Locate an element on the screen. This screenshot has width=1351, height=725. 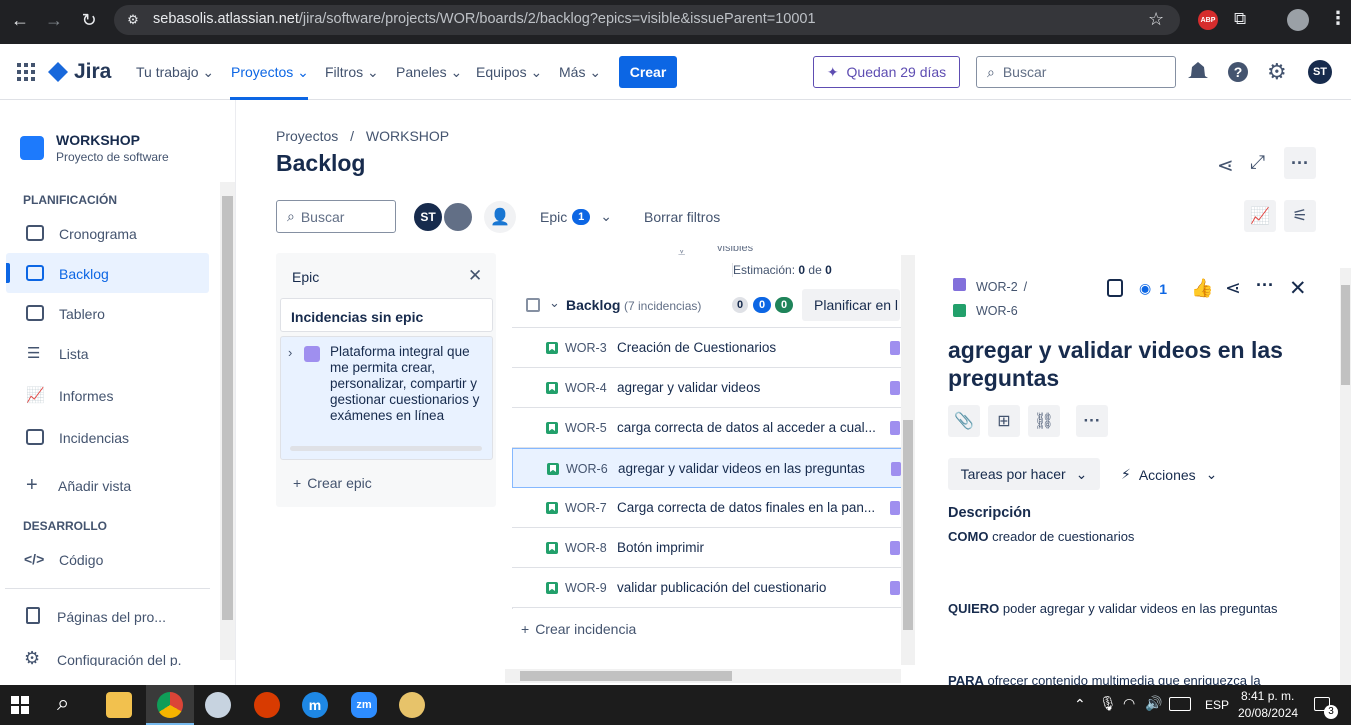
clock-date: 20/08/2024 is located at coordinates (1268, 713).